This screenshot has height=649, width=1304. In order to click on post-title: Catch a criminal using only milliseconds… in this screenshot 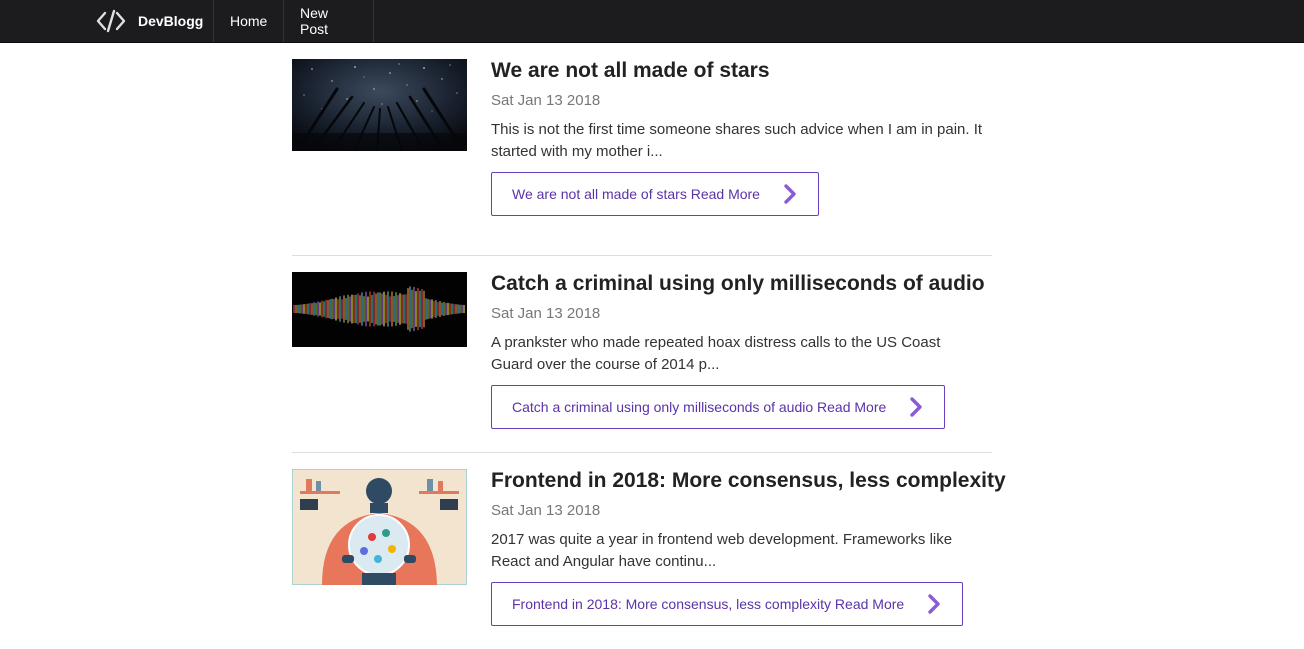, I will do `click(741, 284)`.